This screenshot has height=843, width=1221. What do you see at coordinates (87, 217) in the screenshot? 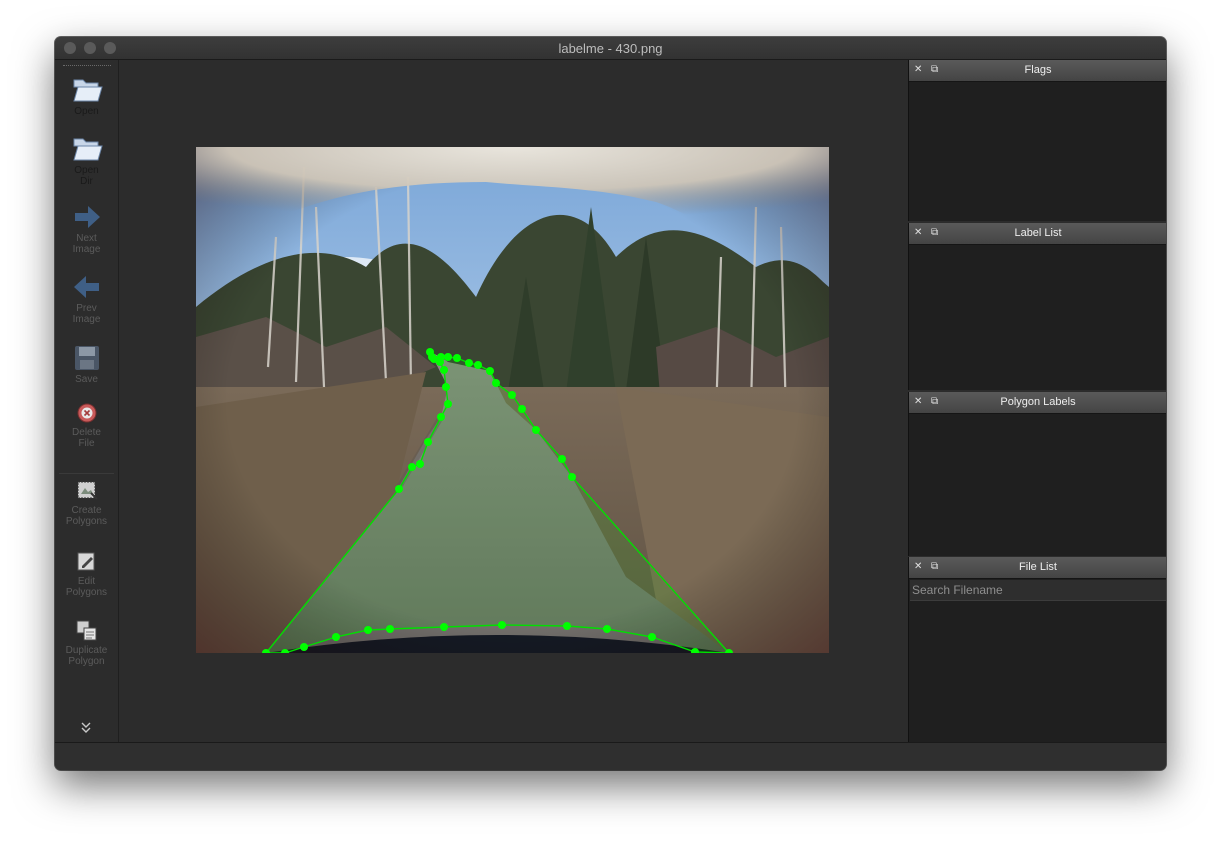
I see `arrow-right-icon` at bounding box center [87, 217].